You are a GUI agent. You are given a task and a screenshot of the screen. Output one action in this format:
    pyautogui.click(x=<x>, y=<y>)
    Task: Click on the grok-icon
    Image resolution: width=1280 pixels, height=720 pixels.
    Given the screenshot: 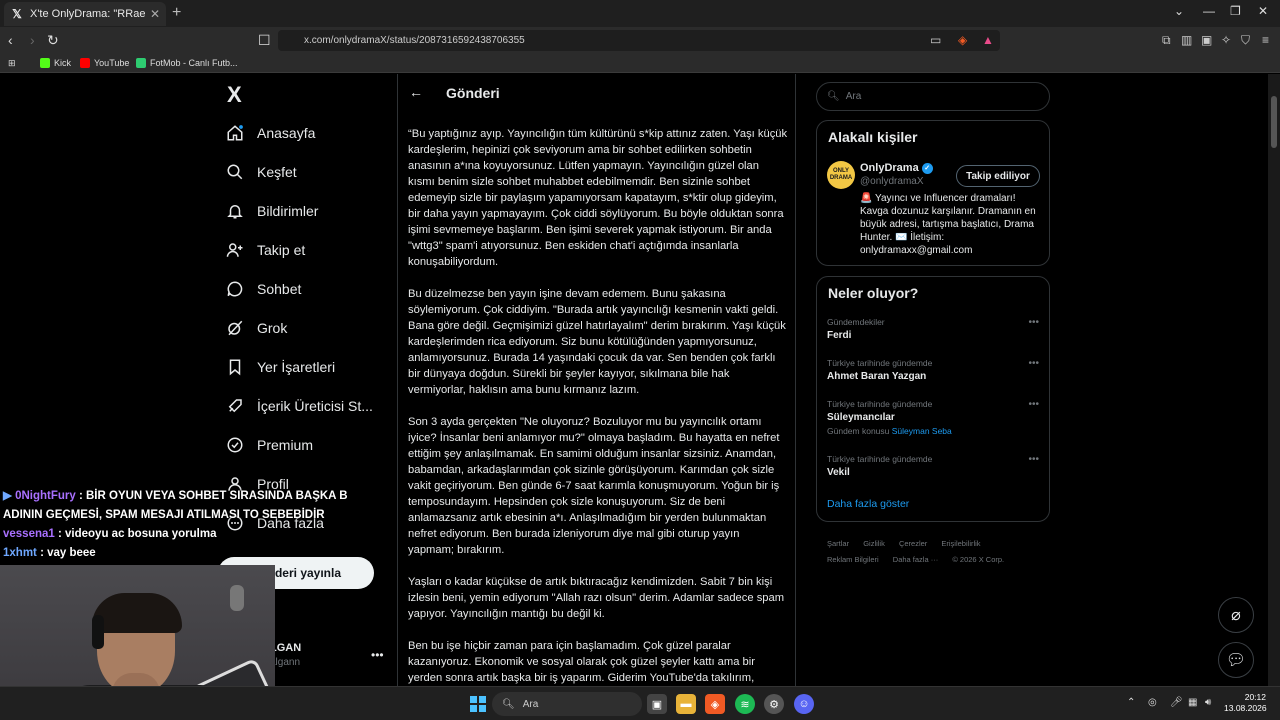 What is the action you would take?
    pyautogui.click(x=235, y=328)
    